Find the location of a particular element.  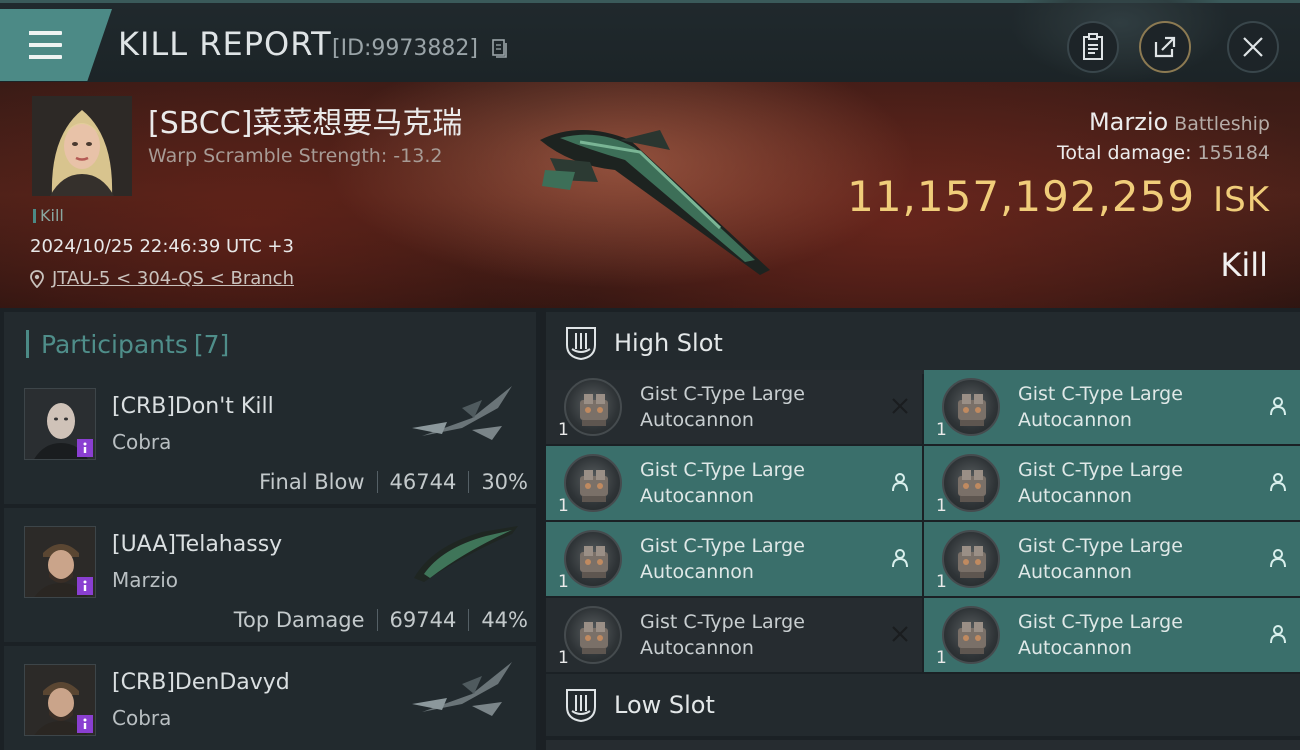

location: JTAU-5 < 304-QS < Branch is located at coordinates (162, 278).